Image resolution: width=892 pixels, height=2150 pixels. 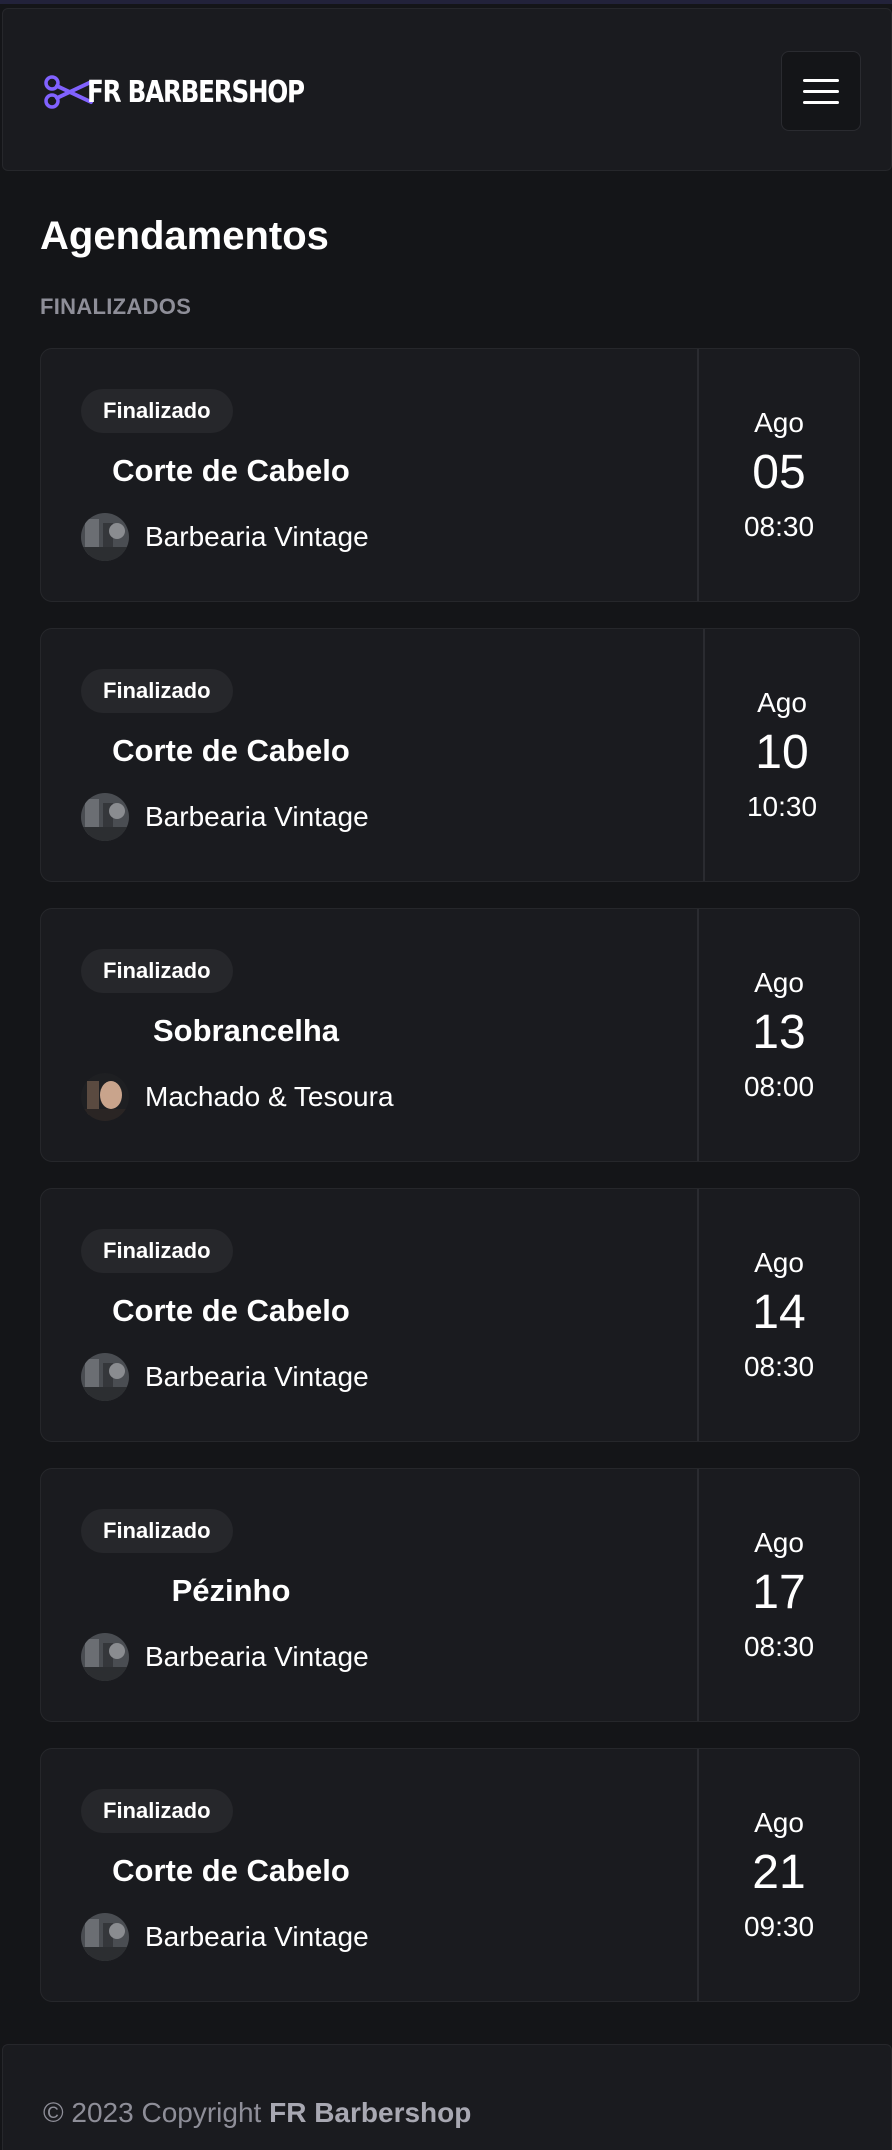 I want to click on footer: © 2023 Copyright FR Barbershop, so click(x=447, y=2097).